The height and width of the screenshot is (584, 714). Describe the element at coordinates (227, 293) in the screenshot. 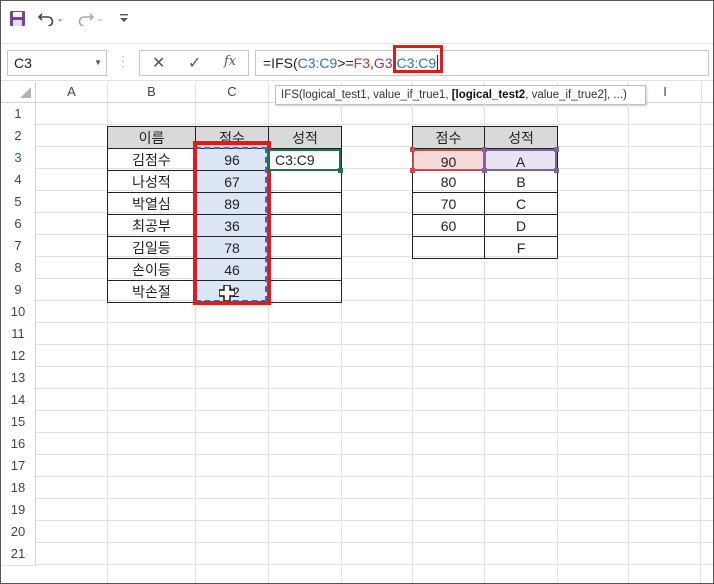

I see `cross-cursor-icon` at that location.